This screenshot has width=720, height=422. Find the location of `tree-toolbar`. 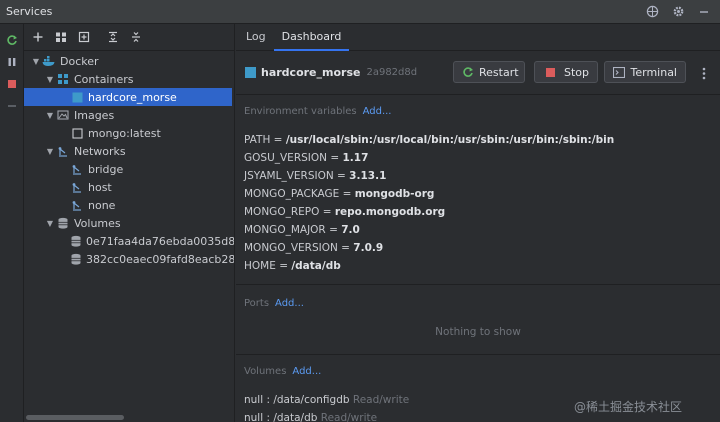

tree-toolbar is located at coordinates (129, 37).